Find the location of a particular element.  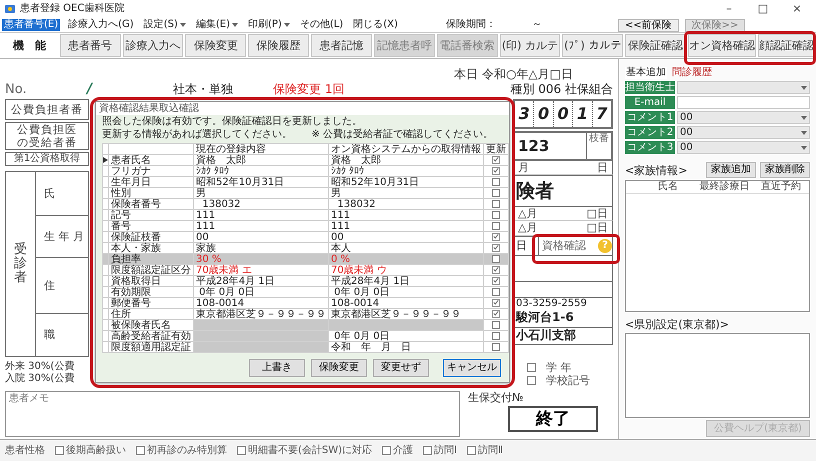

toolbar-button: 保険変更 is located at coordinates (215, 45).